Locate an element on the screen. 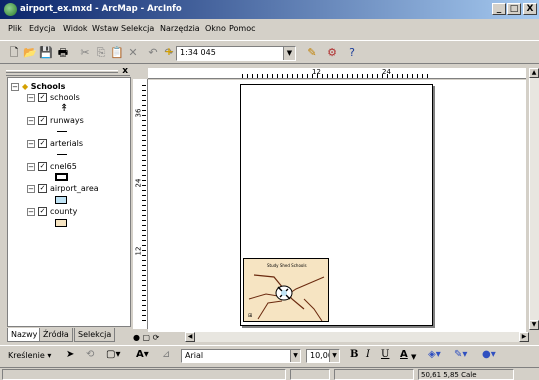 Image resolution: width=539 pixels, height=380 pixels. toc-layer: − ✓ arterials is located at coordinates (55, 143).